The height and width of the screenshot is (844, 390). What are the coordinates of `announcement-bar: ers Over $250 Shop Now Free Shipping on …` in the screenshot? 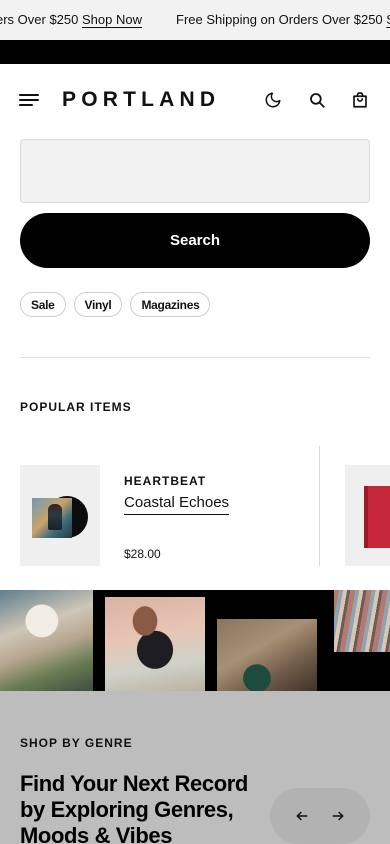 It's located at (195, 20).